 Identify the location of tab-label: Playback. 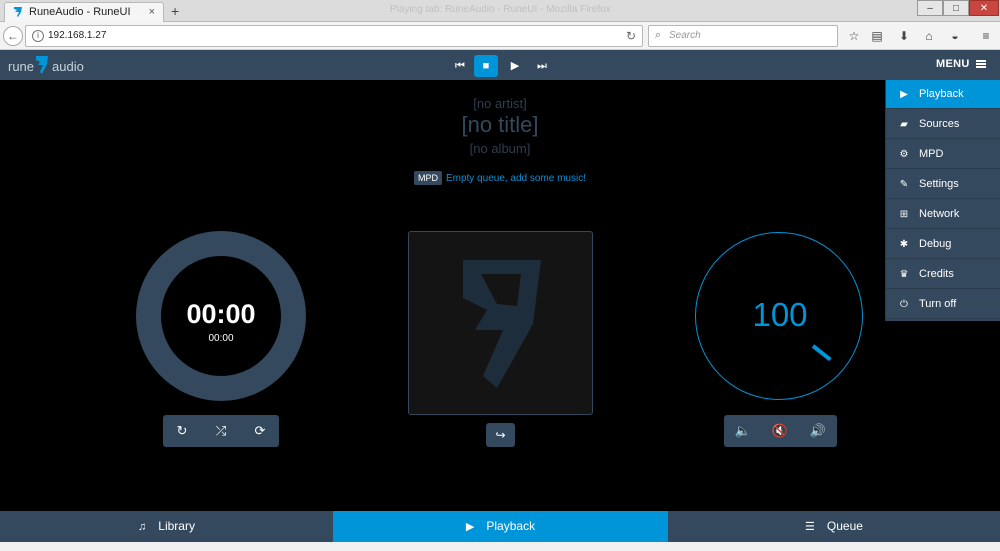
(511, 526).